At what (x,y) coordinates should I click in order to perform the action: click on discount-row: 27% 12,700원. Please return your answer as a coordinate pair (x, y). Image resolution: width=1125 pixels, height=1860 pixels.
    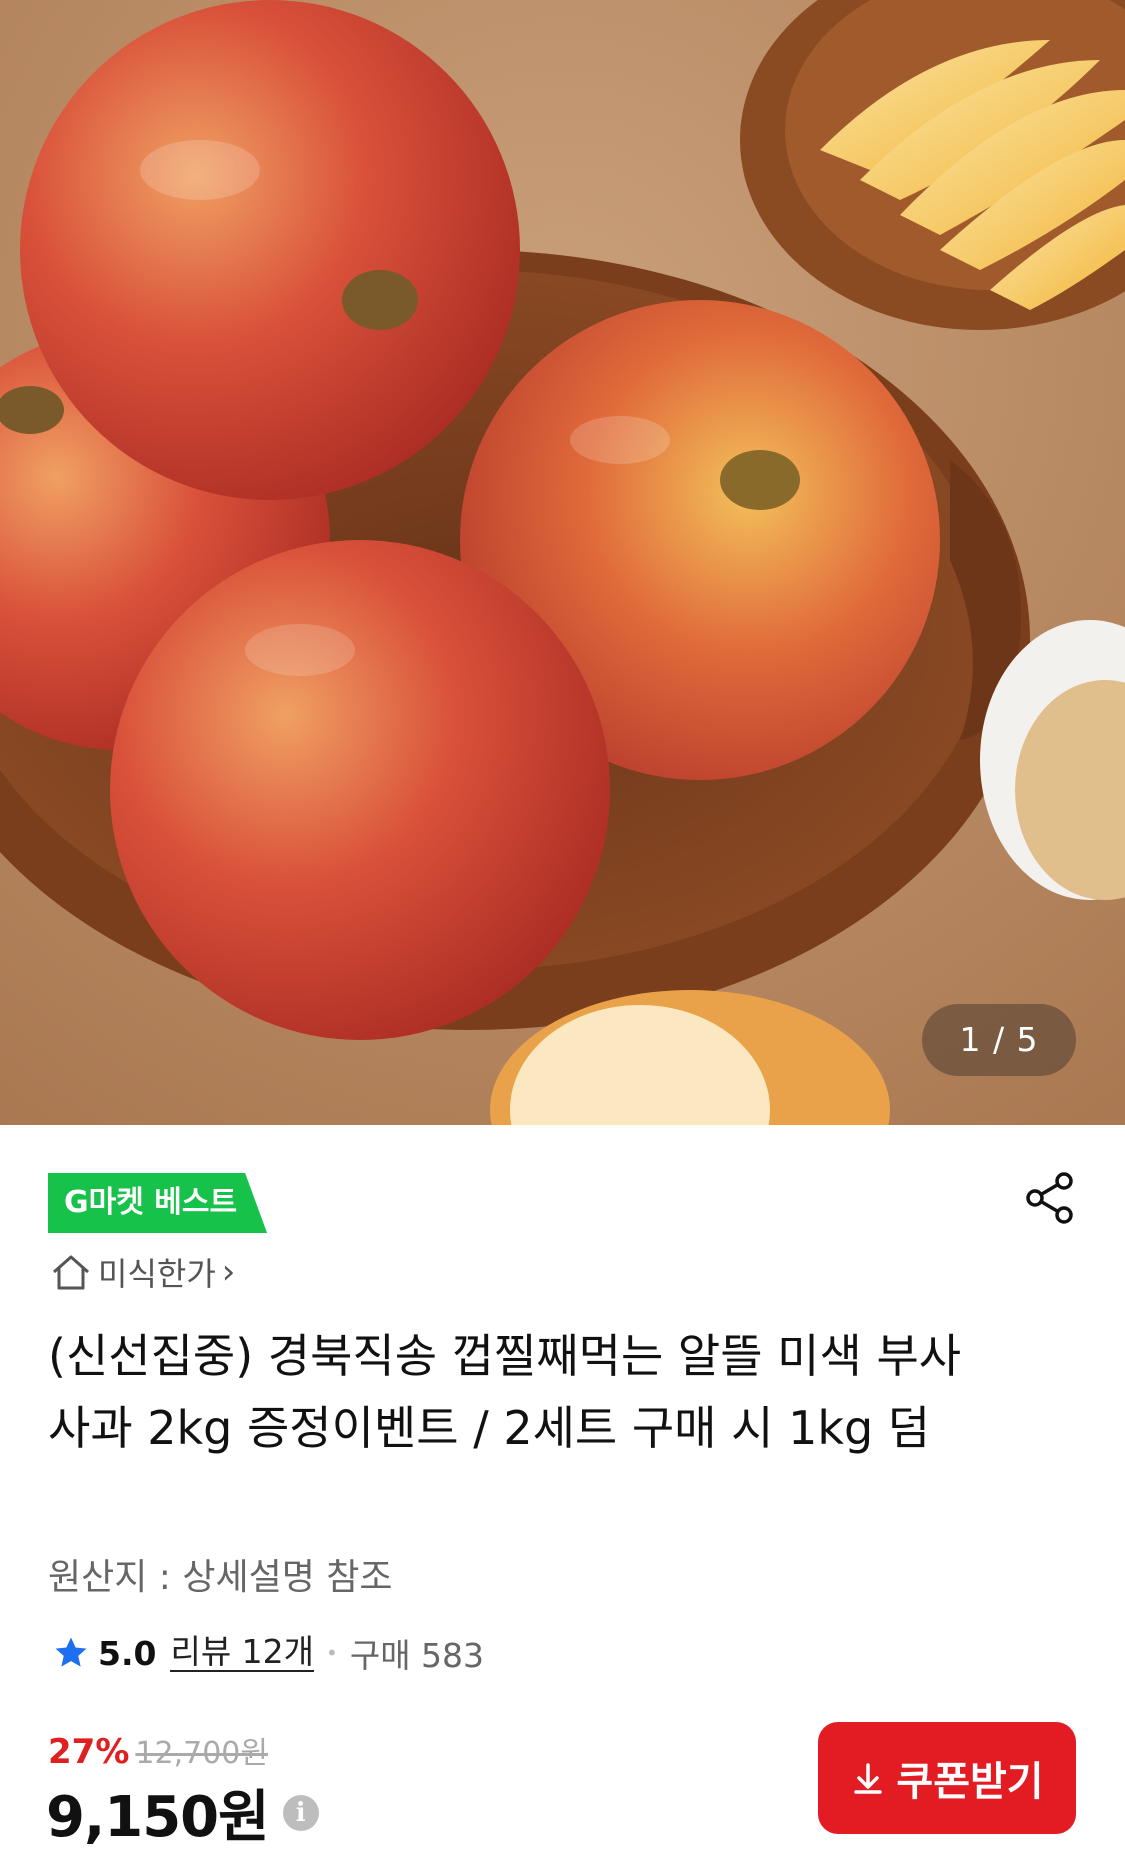
    Looking at the image, I should click on (158, 1750).